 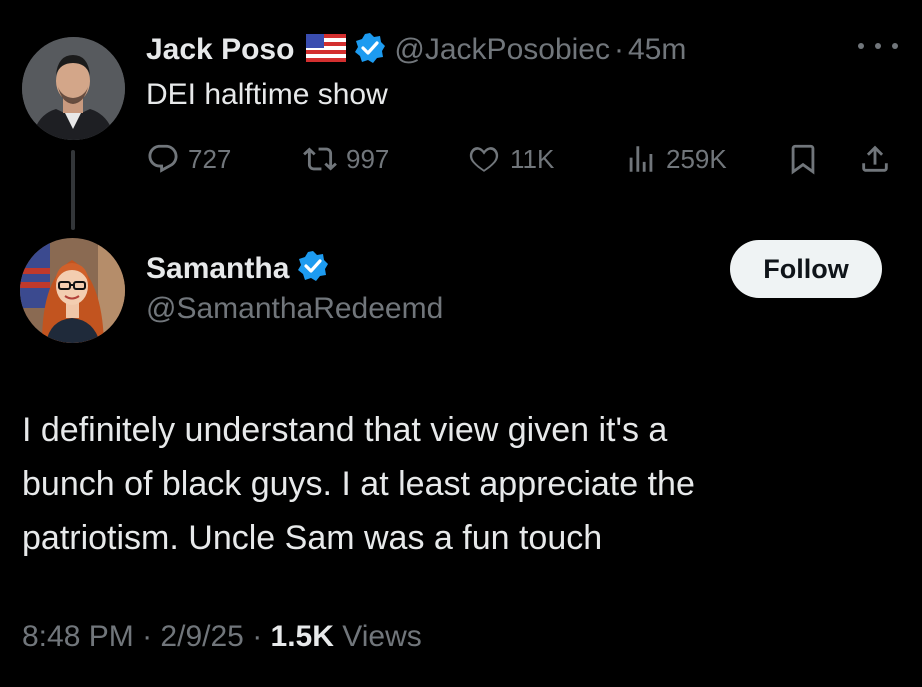 I want to click on reply-action: 727, so click(x=188, y=159).